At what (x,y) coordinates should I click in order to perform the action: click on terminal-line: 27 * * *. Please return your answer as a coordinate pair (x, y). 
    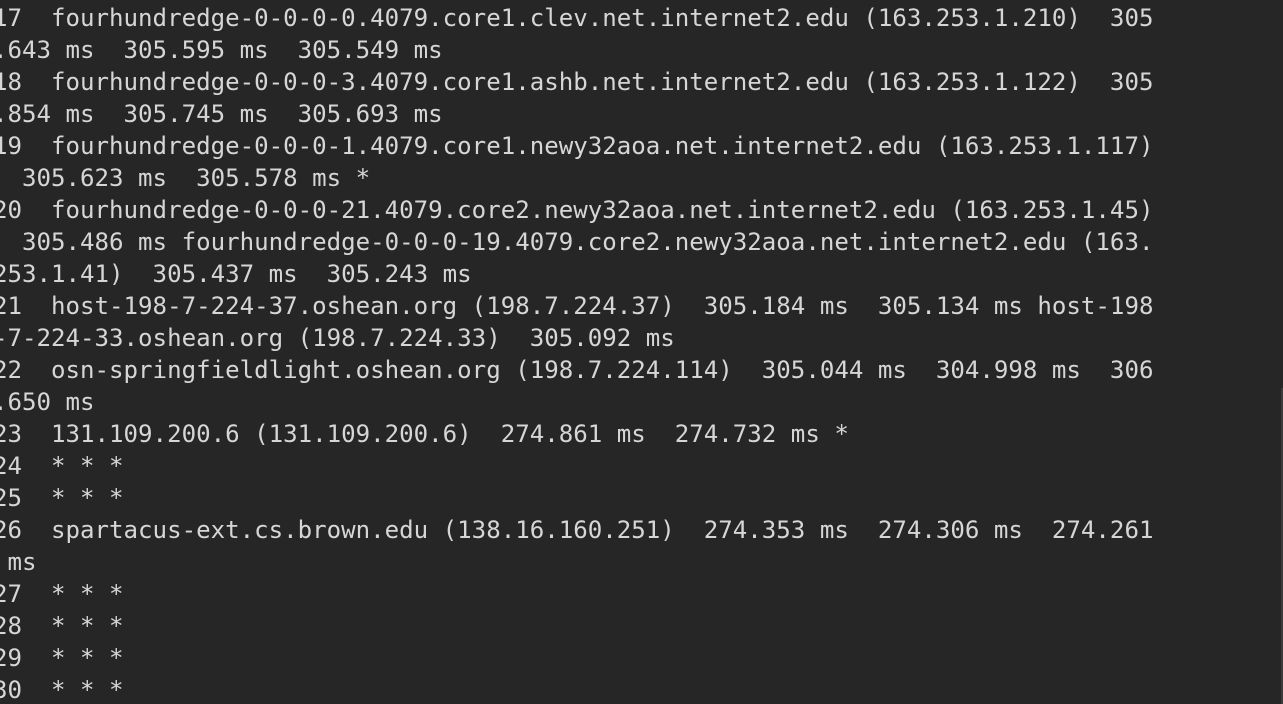
    Looking at the image, I should click on (62, 594).